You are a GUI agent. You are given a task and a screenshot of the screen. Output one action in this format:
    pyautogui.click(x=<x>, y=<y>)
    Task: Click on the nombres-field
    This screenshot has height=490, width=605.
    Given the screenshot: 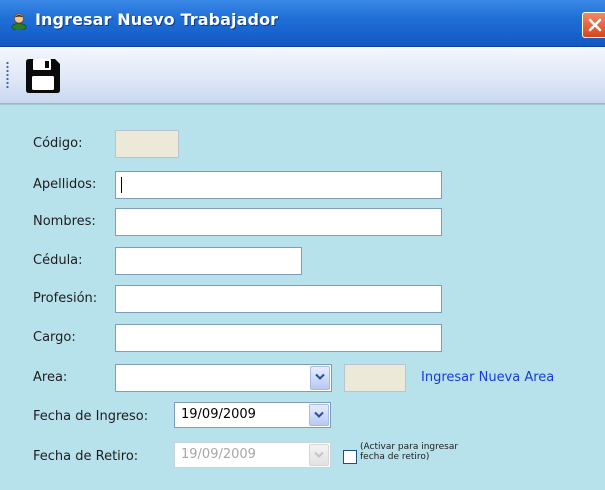 What is the action you would take?
    pyautogui.click(x=278, y=222)
    